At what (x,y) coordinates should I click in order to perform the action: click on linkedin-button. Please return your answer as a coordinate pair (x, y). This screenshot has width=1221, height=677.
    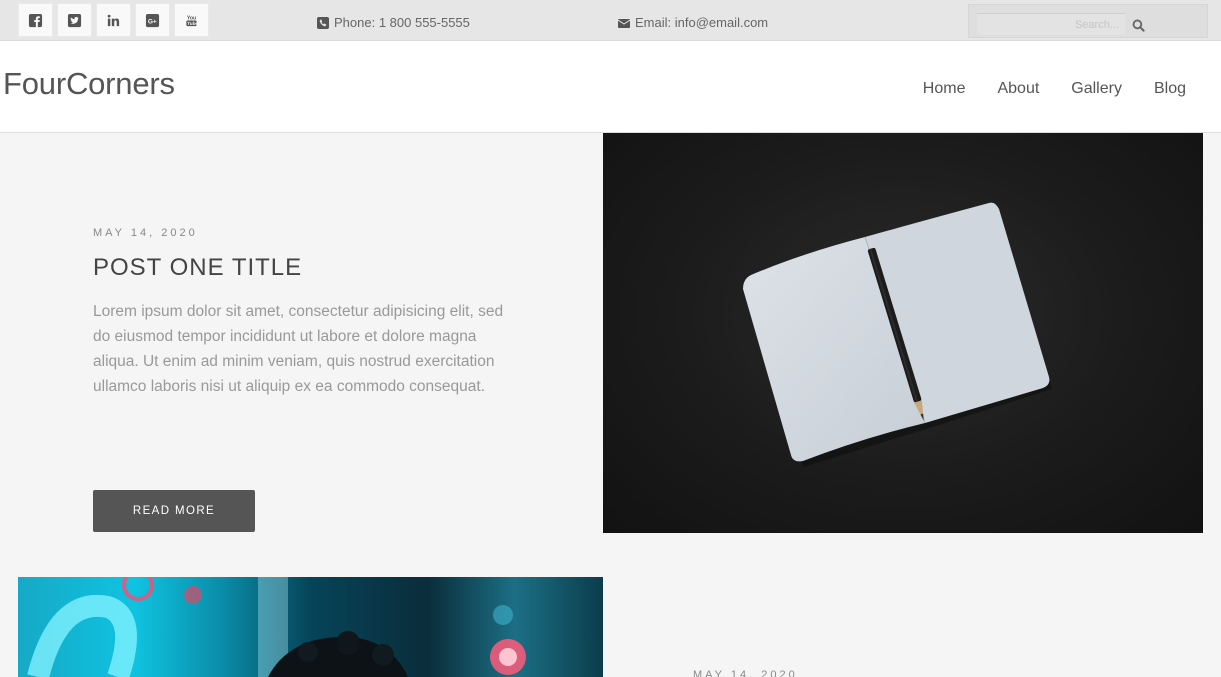
    Looking at the image, I should click on (113, 20).